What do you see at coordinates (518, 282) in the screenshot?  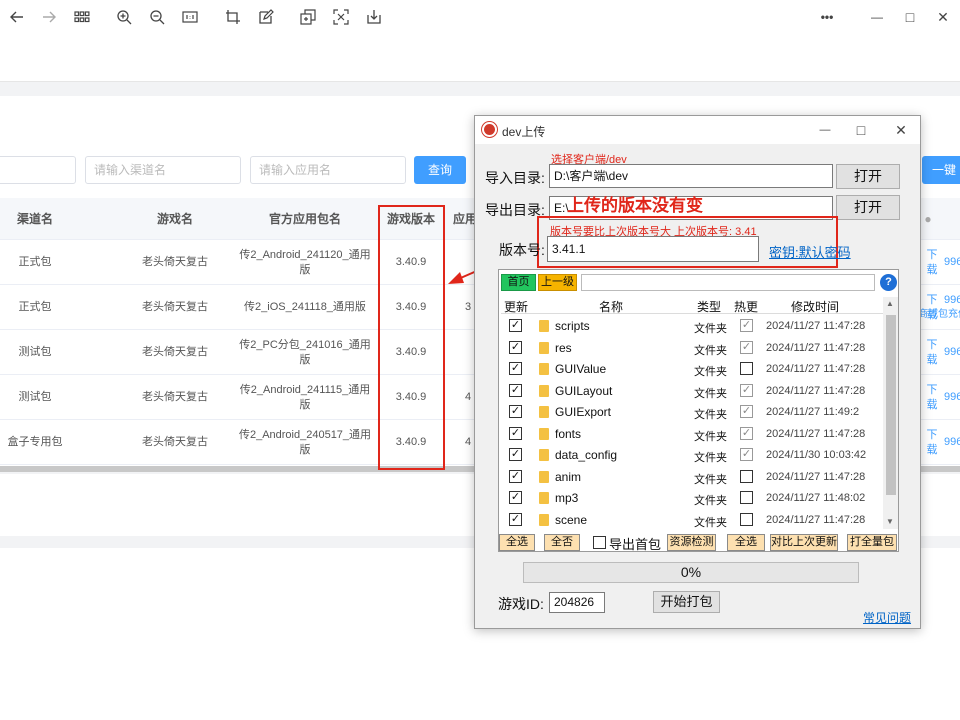 I see `home-button: 首页` at bounding box center [518, 282].